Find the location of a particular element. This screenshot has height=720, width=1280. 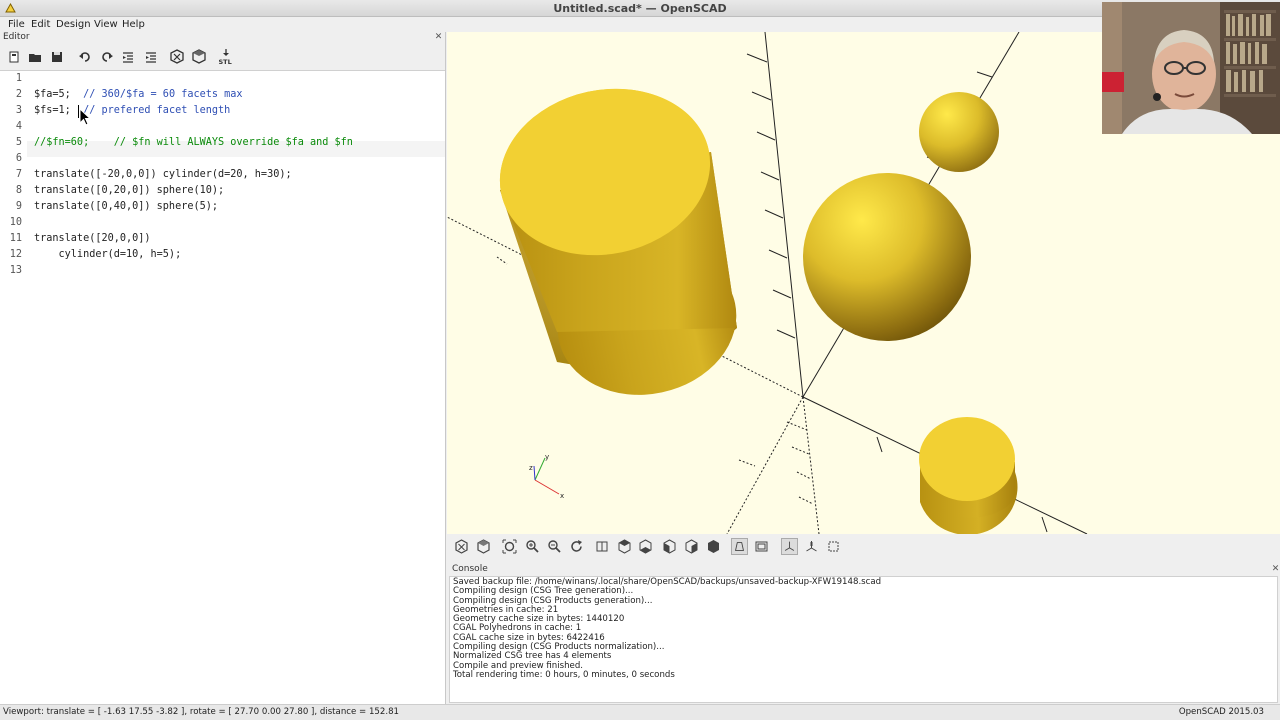

axis-label-x: x is located at coordinates (562, 496).